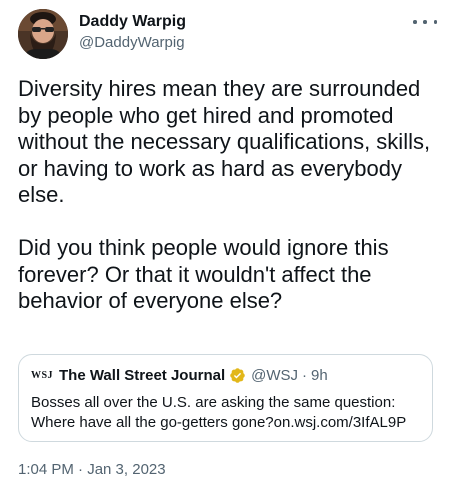 This screenshot has height=500, width=453. Describe the element at coordinates (425, 22) in the screenshot. I see `more-options-icon` at that location.